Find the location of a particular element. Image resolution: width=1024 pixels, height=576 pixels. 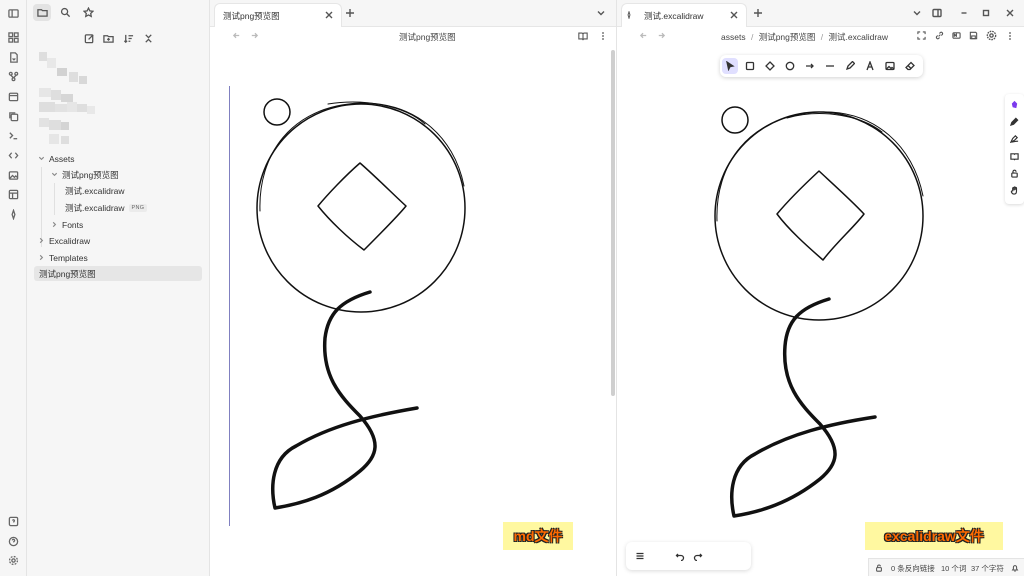

search-tab is located at coordinates (65, 12).